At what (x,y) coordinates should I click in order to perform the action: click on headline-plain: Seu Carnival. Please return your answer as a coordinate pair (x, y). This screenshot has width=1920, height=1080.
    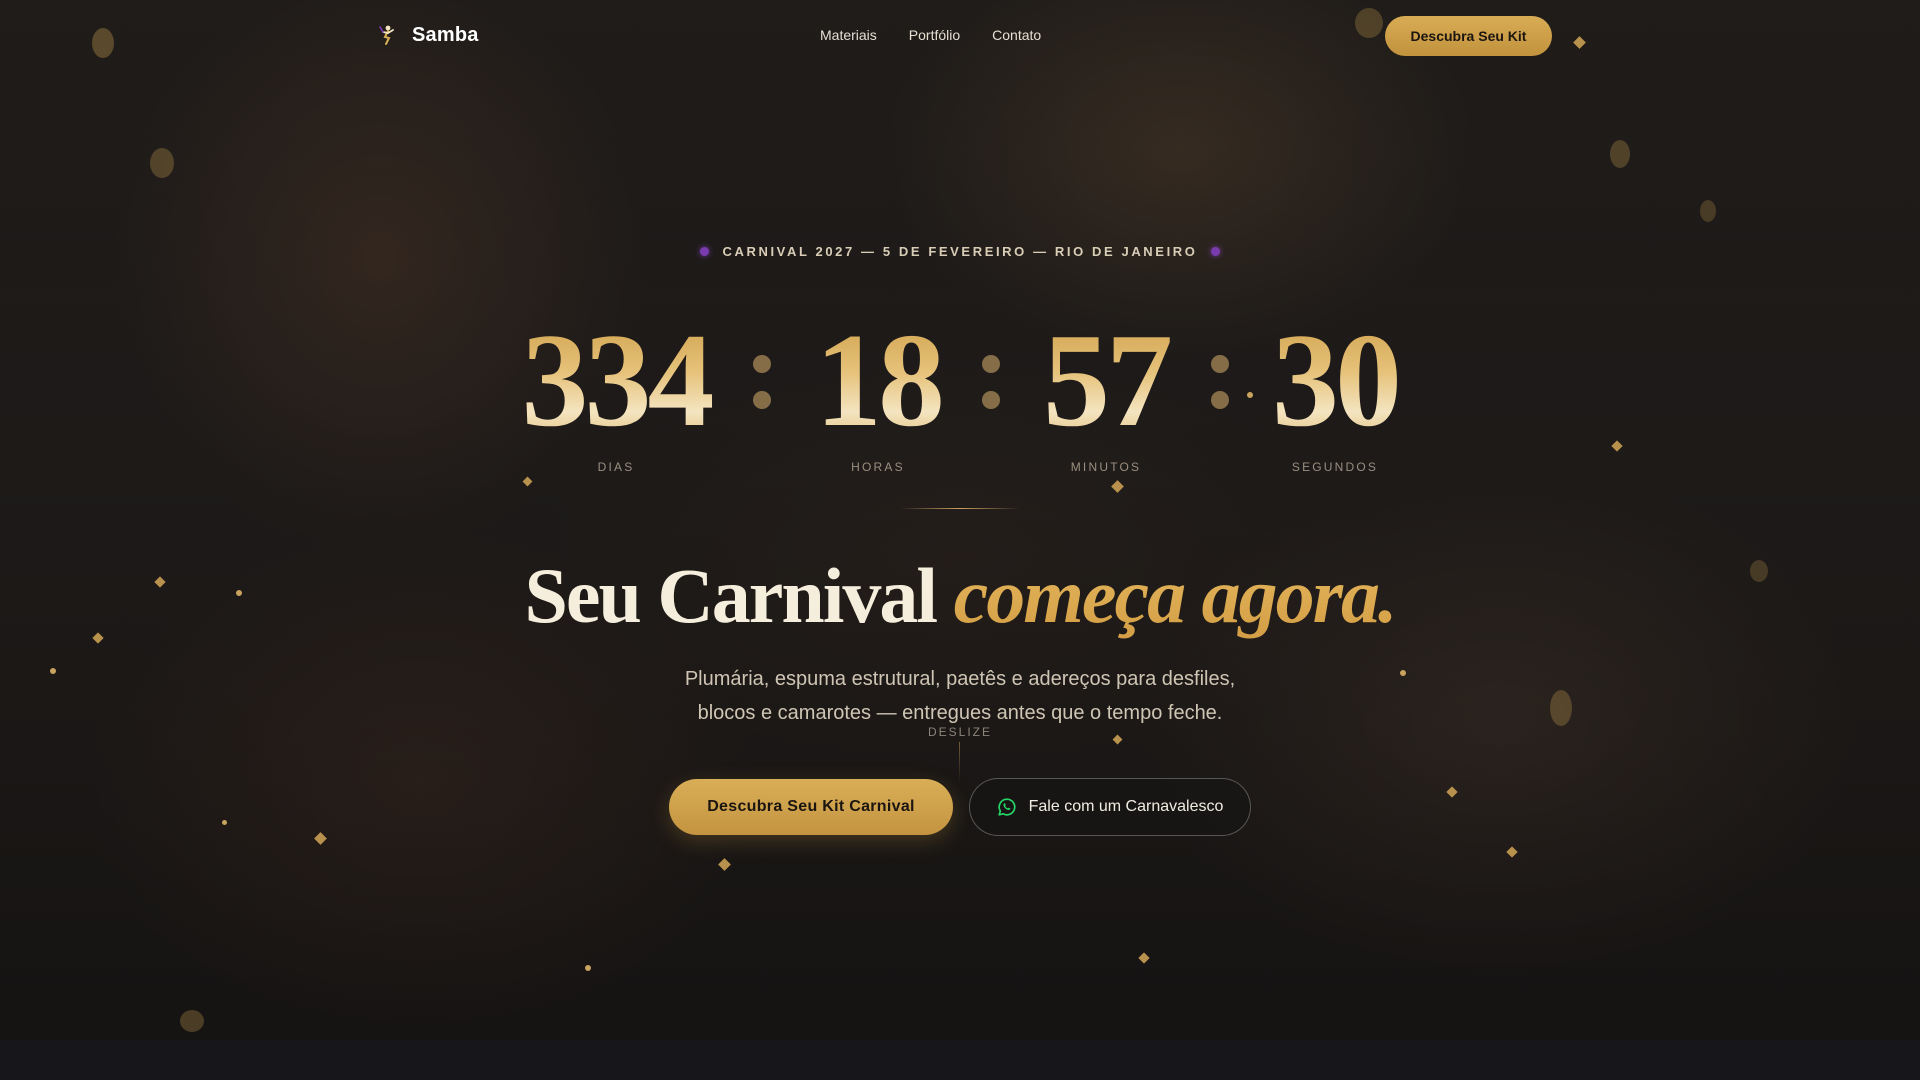
    Looking at the image, I should click on (731, 595).